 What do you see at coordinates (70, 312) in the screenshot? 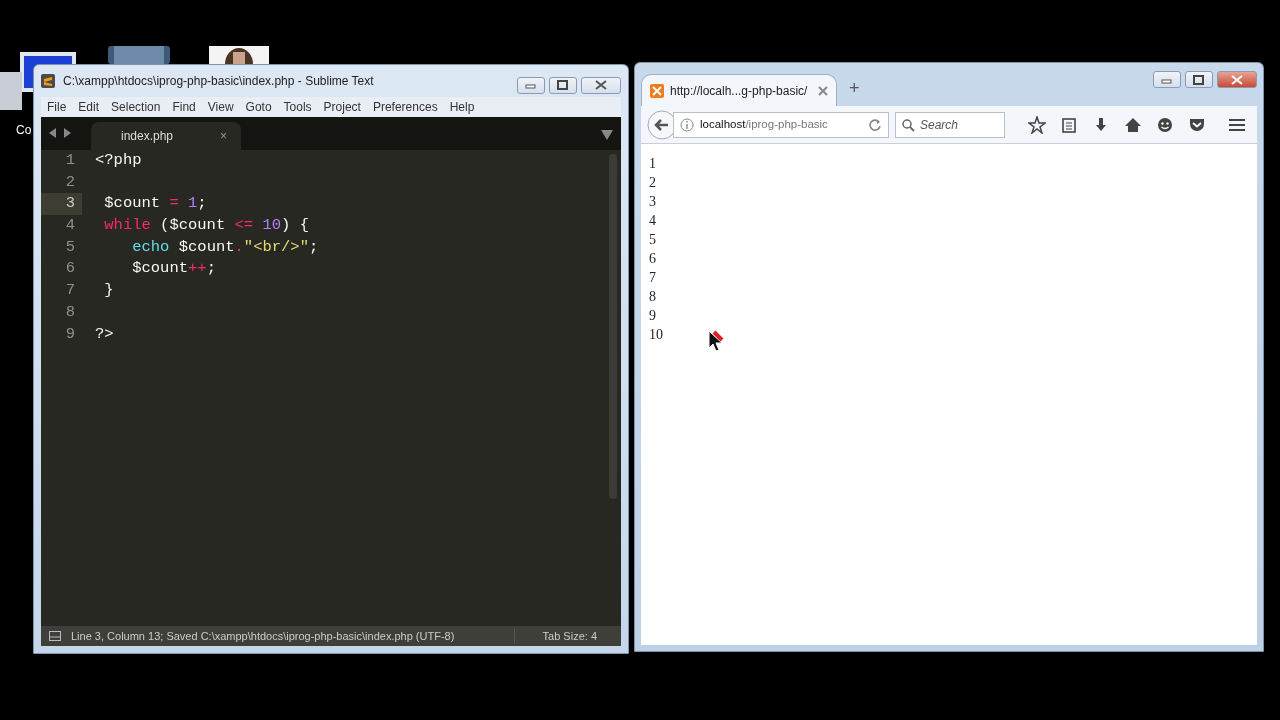
I see `line-number: 8` at bounding box center [70, 312].